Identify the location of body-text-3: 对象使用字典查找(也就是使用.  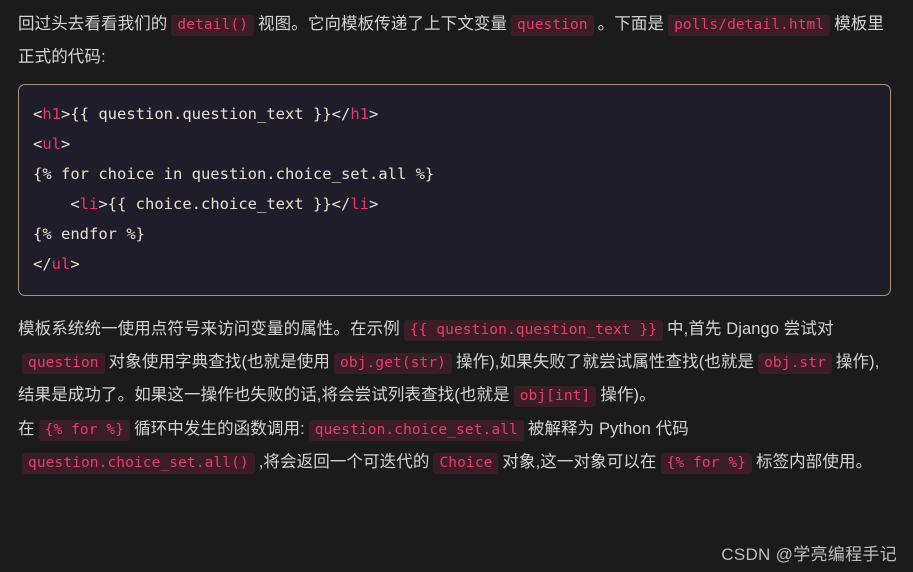
(219, 362).